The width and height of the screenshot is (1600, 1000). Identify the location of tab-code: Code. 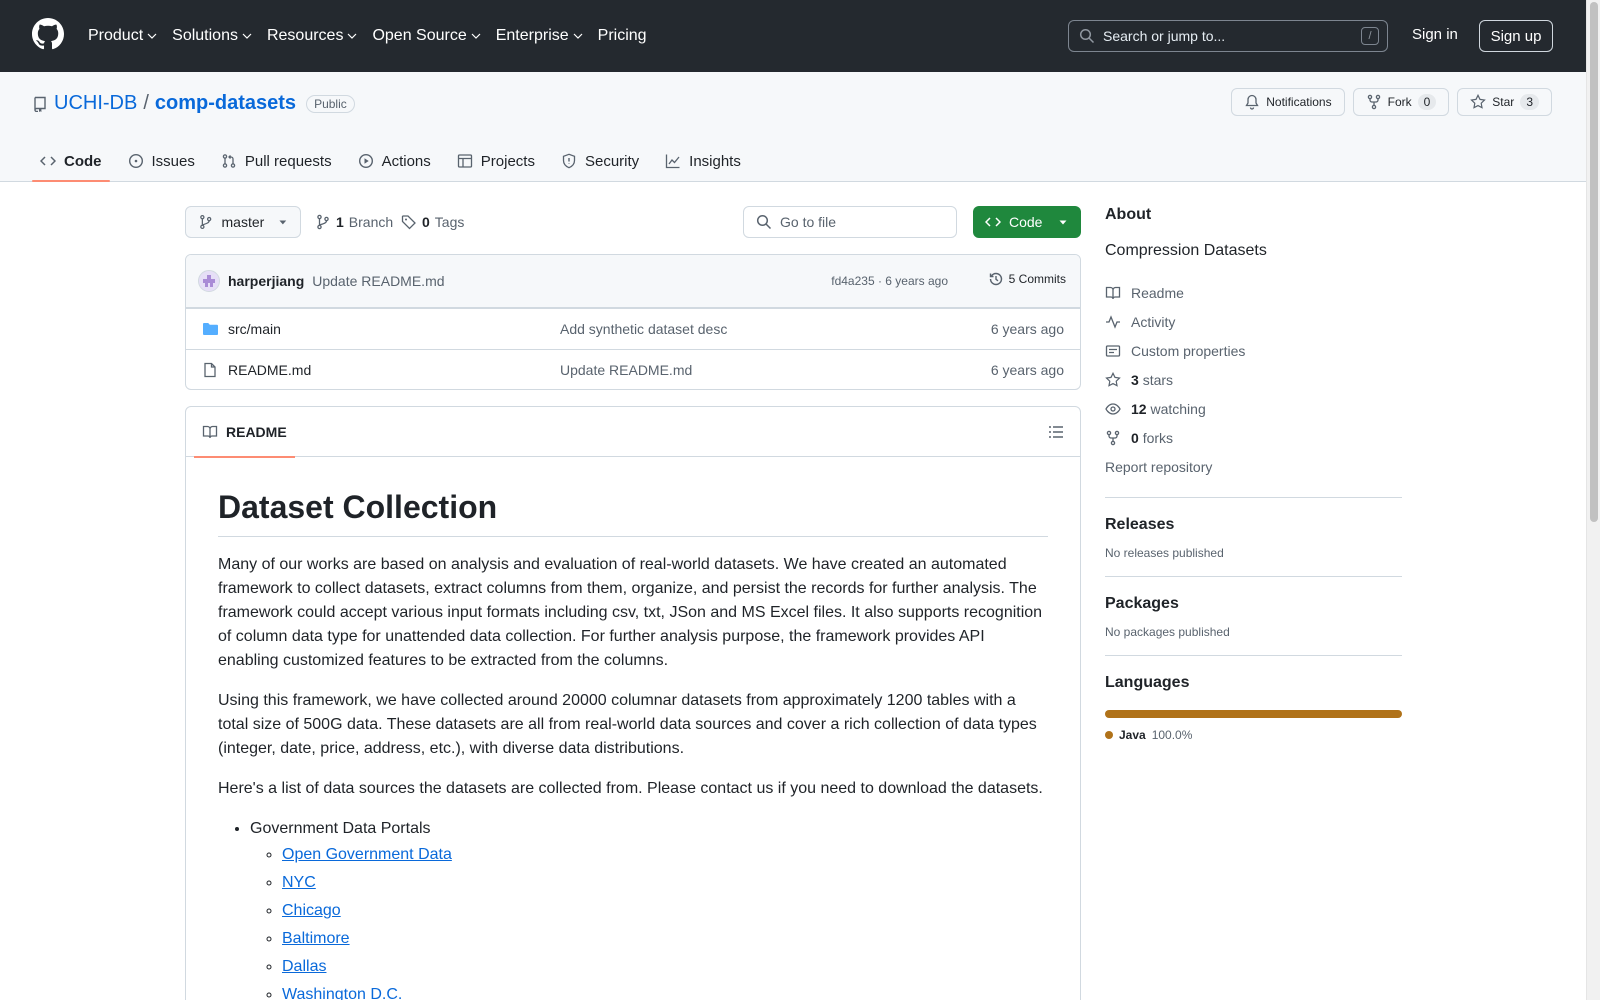
(71, 162).